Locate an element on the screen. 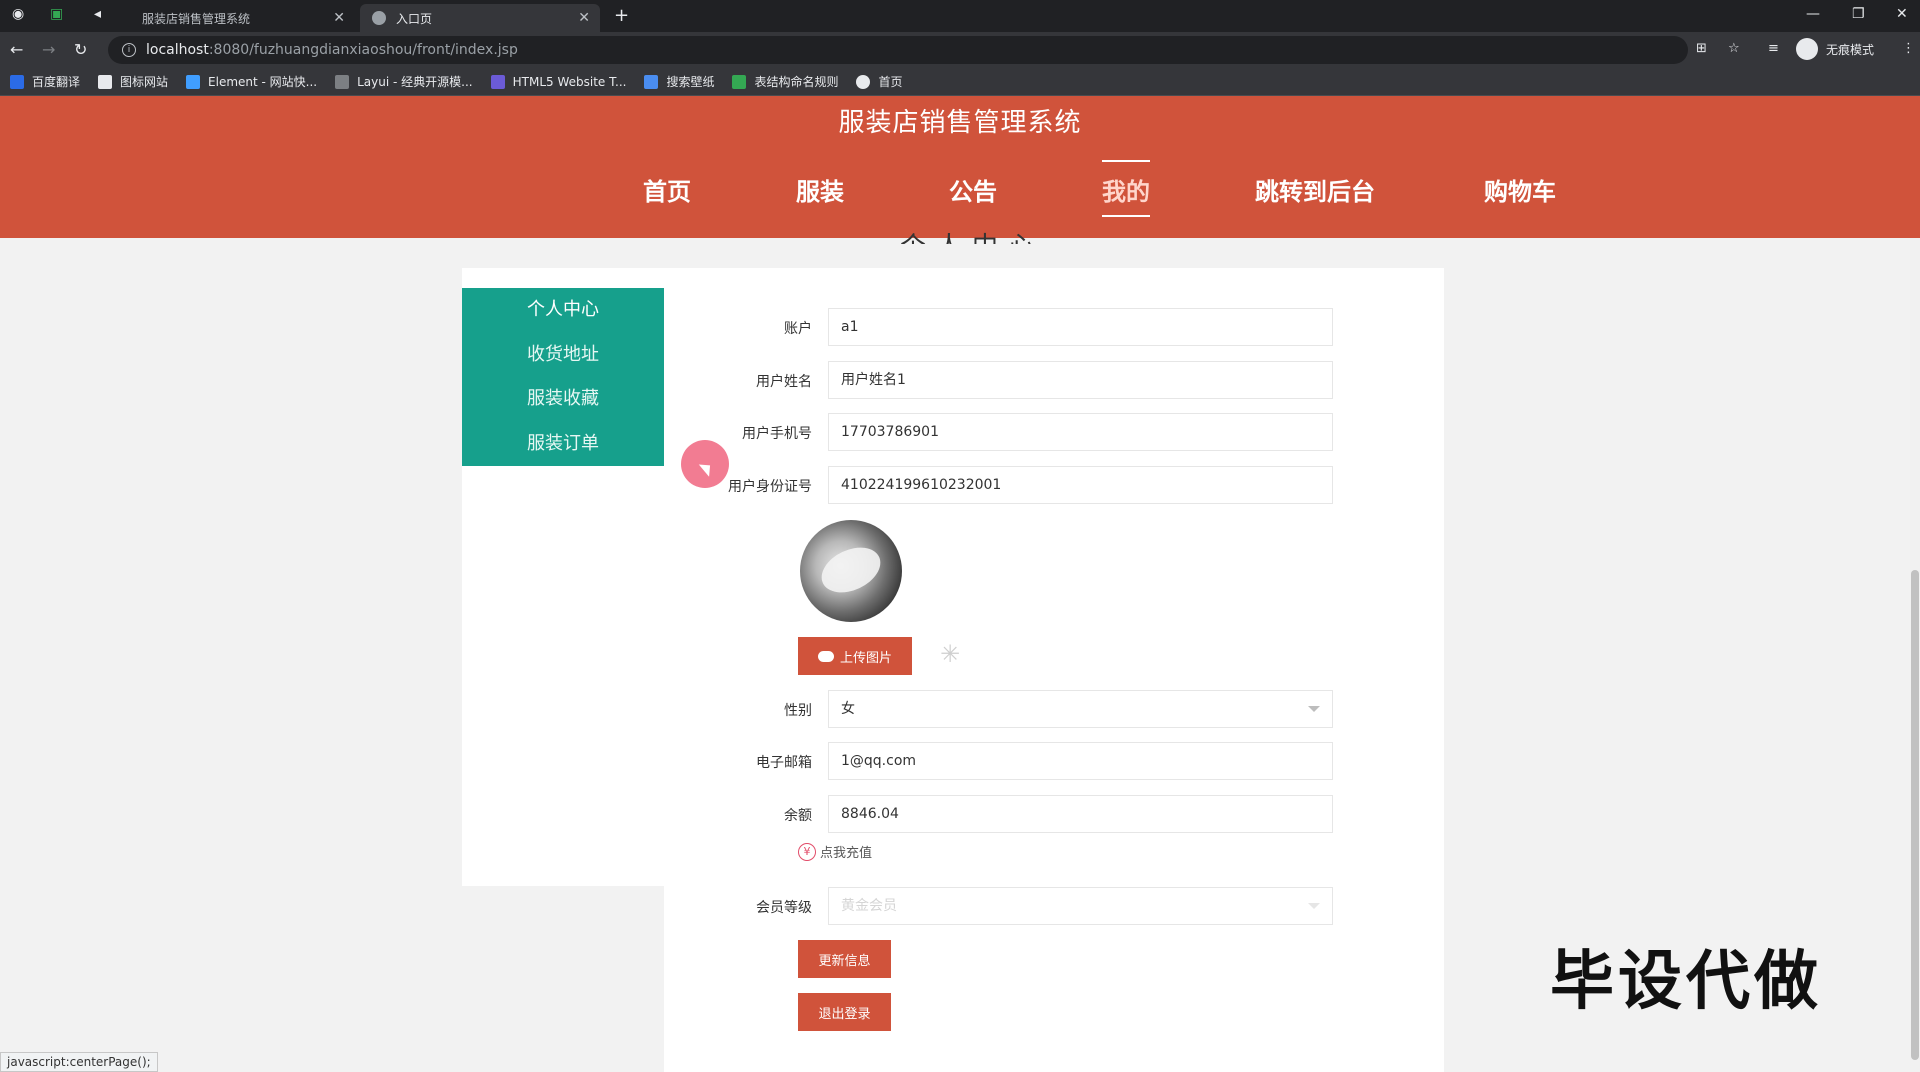 The height and width of the screenshot is (1072, 1920). new-tab-icon: + is located at coordinates (621, 15).